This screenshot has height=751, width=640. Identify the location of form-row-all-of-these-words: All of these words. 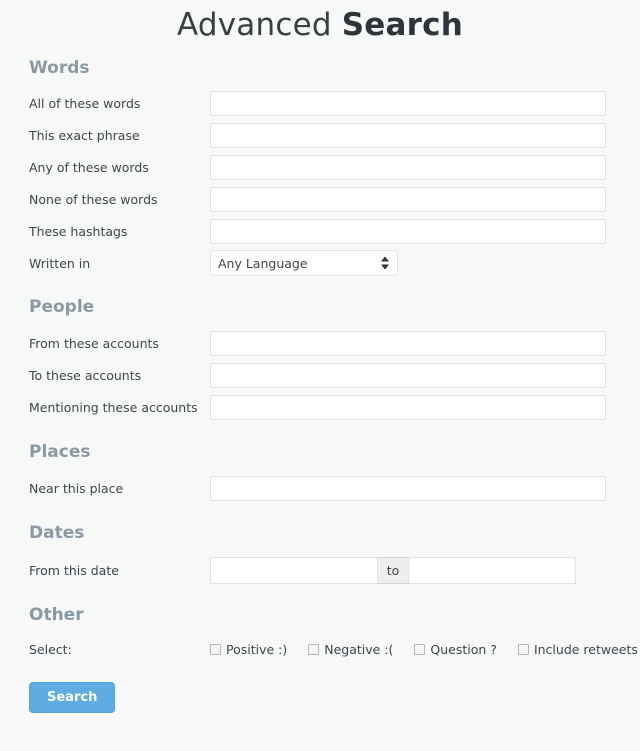
(320, 103).